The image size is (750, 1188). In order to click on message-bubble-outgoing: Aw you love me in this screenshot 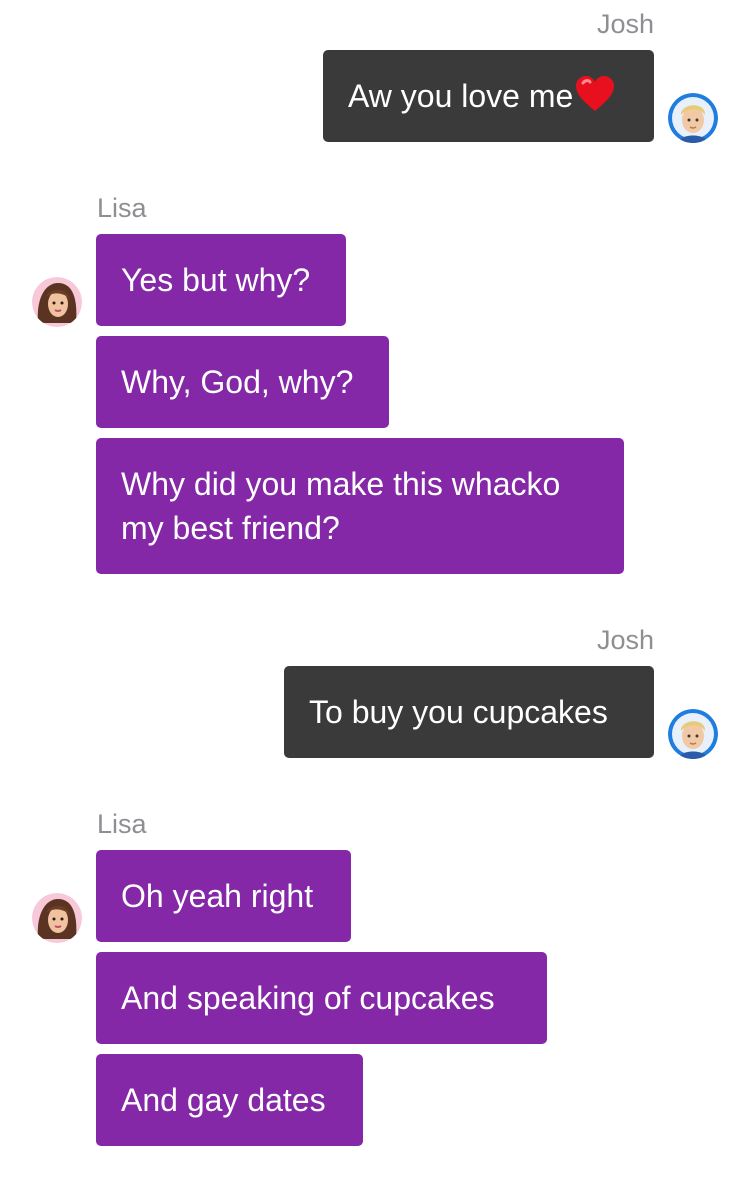, I will do `click(488, 96)`.